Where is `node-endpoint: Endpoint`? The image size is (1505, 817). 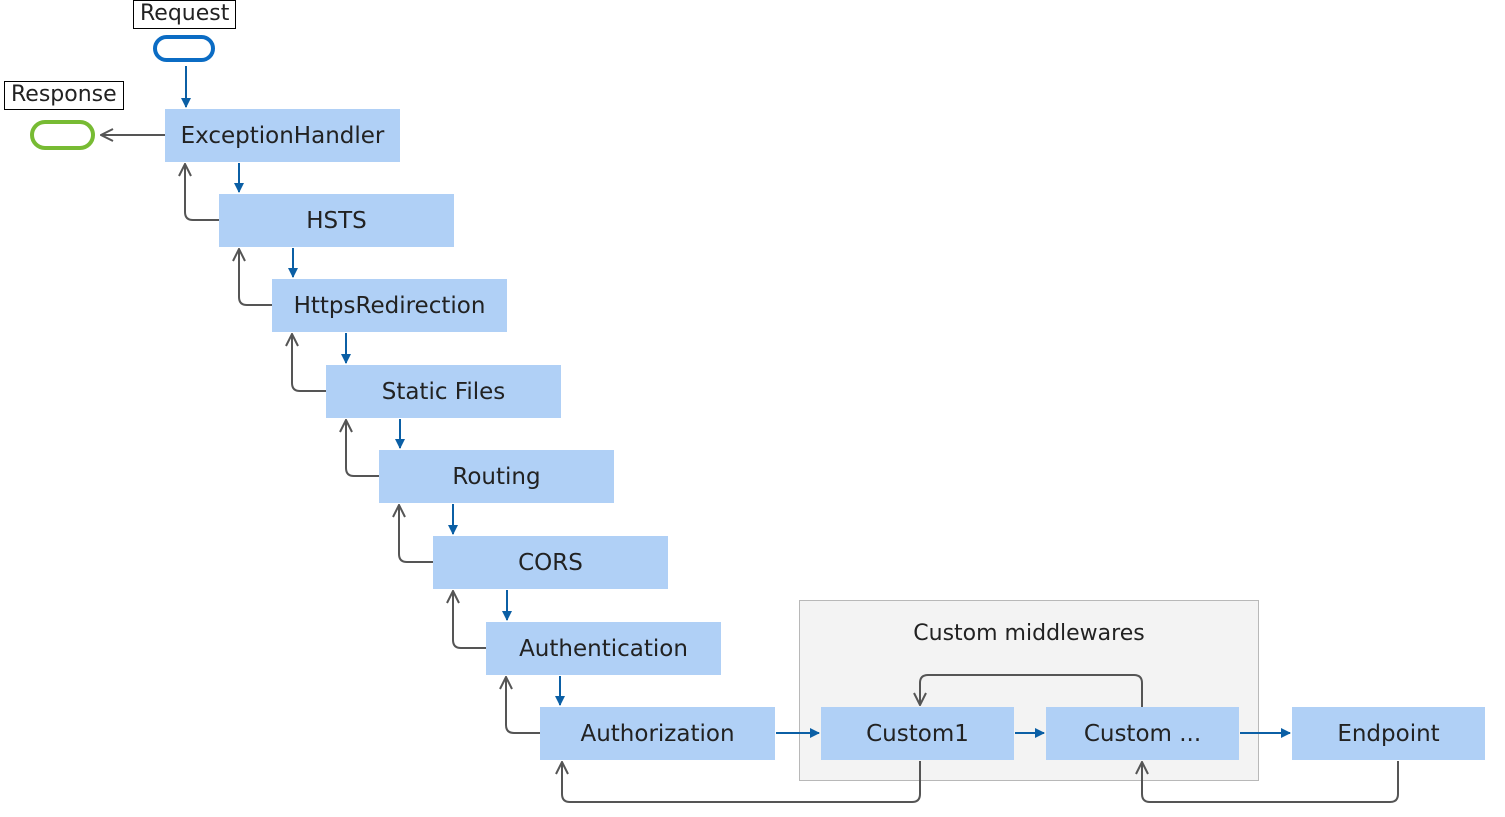 node-endpoint: Endpoint is located at coordinates (1388, 733).